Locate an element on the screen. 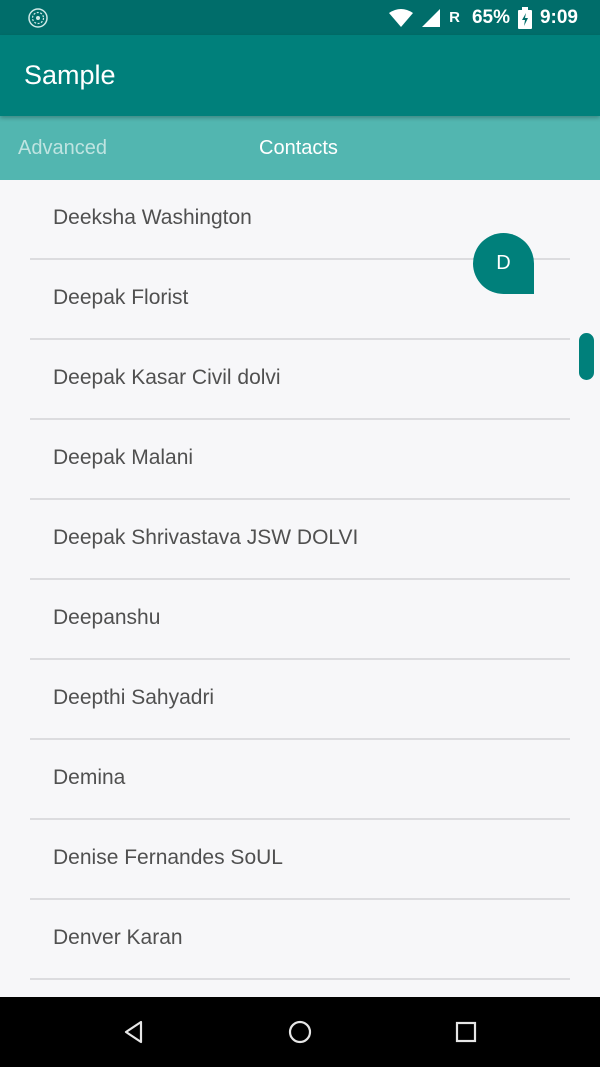 The width and height of the screenshot is (600, 1067). tab-bar: Advanced Contacts is located at coordinates (300, 148).